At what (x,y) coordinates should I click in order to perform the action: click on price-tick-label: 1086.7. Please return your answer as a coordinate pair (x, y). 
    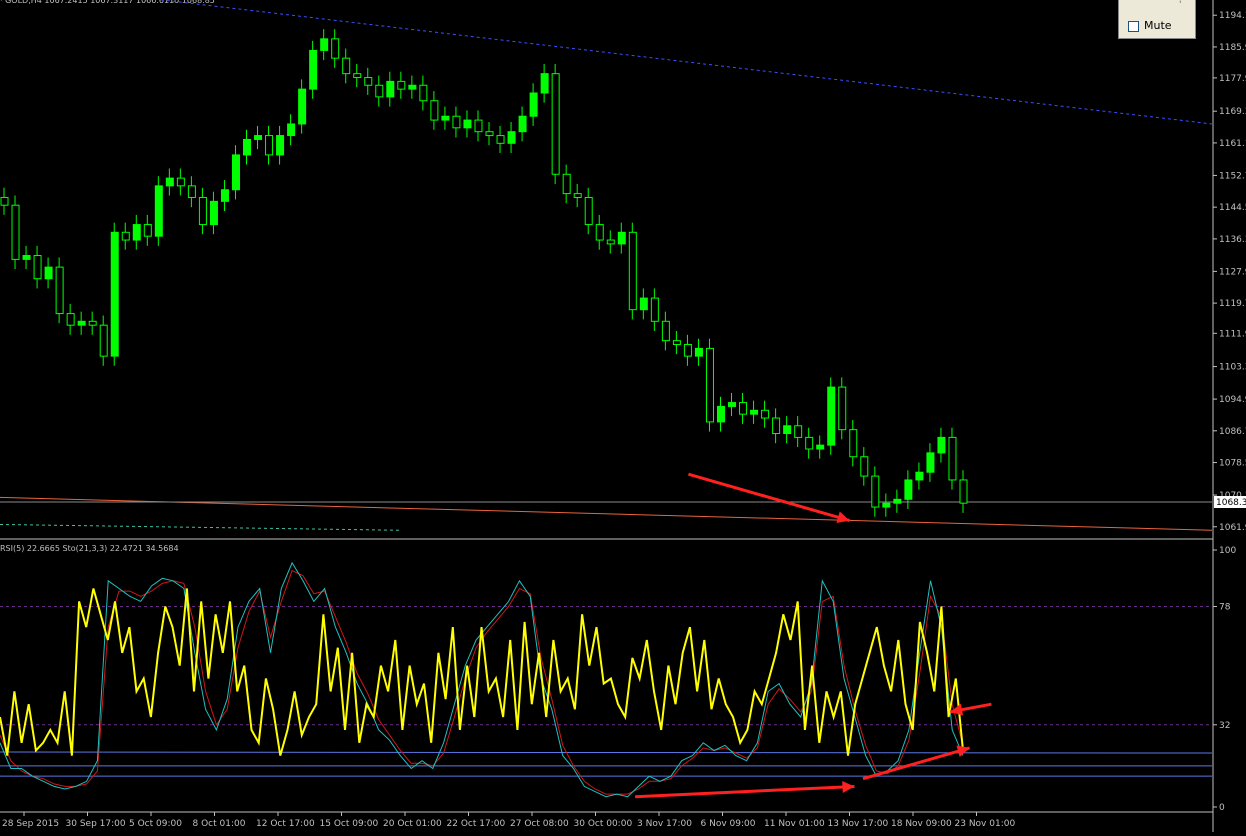
    Looking at the image, I should click on (1232, 432).